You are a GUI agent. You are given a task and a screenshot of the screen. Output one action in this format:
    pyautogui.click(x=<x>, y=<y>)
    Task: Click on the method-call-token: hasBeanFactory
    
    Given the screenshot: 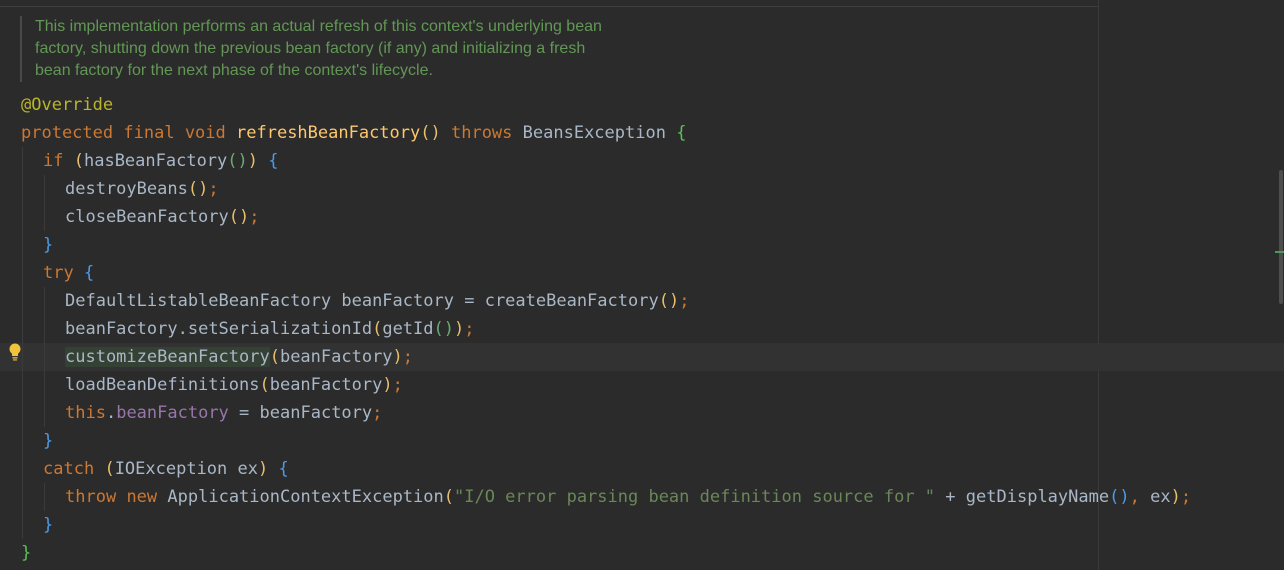 What is the action you would take?
    pyautogui.click(x=155, y=161)
    